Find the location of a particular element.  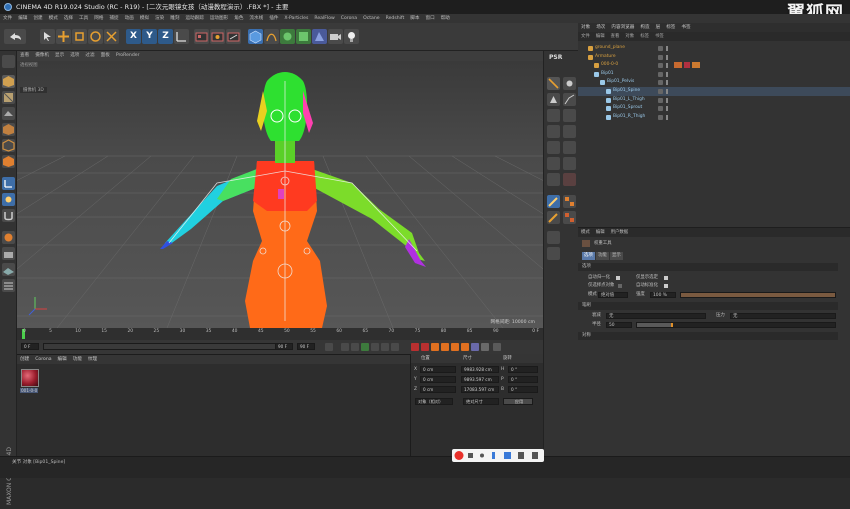

object-menu-item-3: 对象 is located at coordinates (629, 36).